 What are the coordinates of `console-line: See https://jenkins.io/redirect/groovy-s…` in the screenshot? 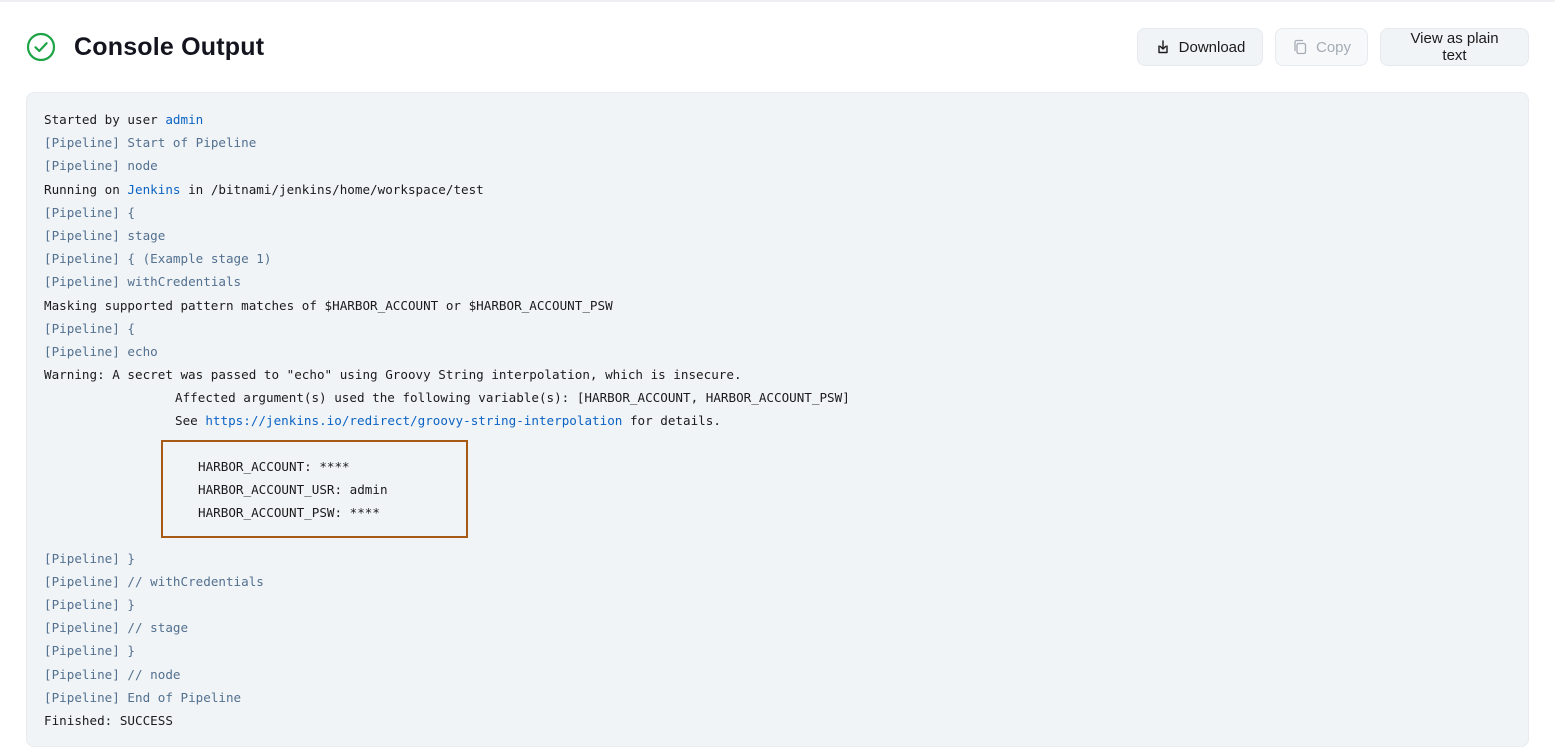 It's located at (448, 421).